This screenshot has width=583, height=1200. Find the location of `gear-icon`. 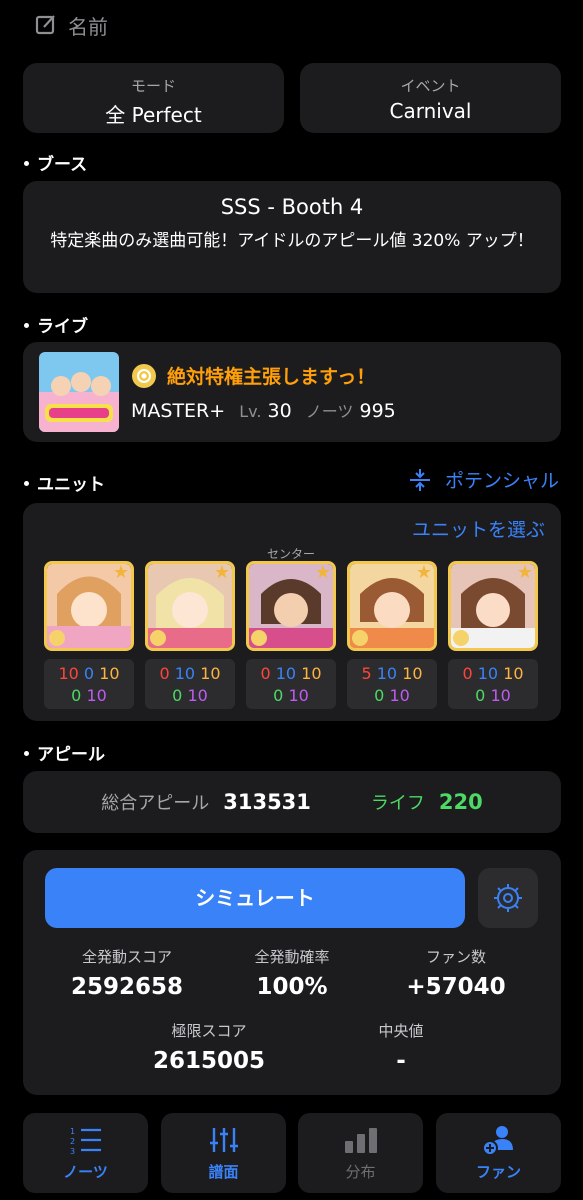

gear-icon is located at coordinates (508, 898).